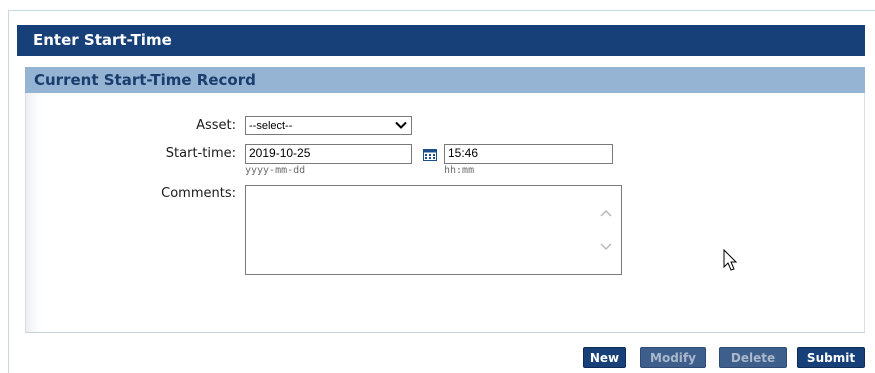 The image size is (875, 373). Describe the element at coordinates (459, 170) in the screenshot. I see `time-format-hint: hh:mm` at that location.